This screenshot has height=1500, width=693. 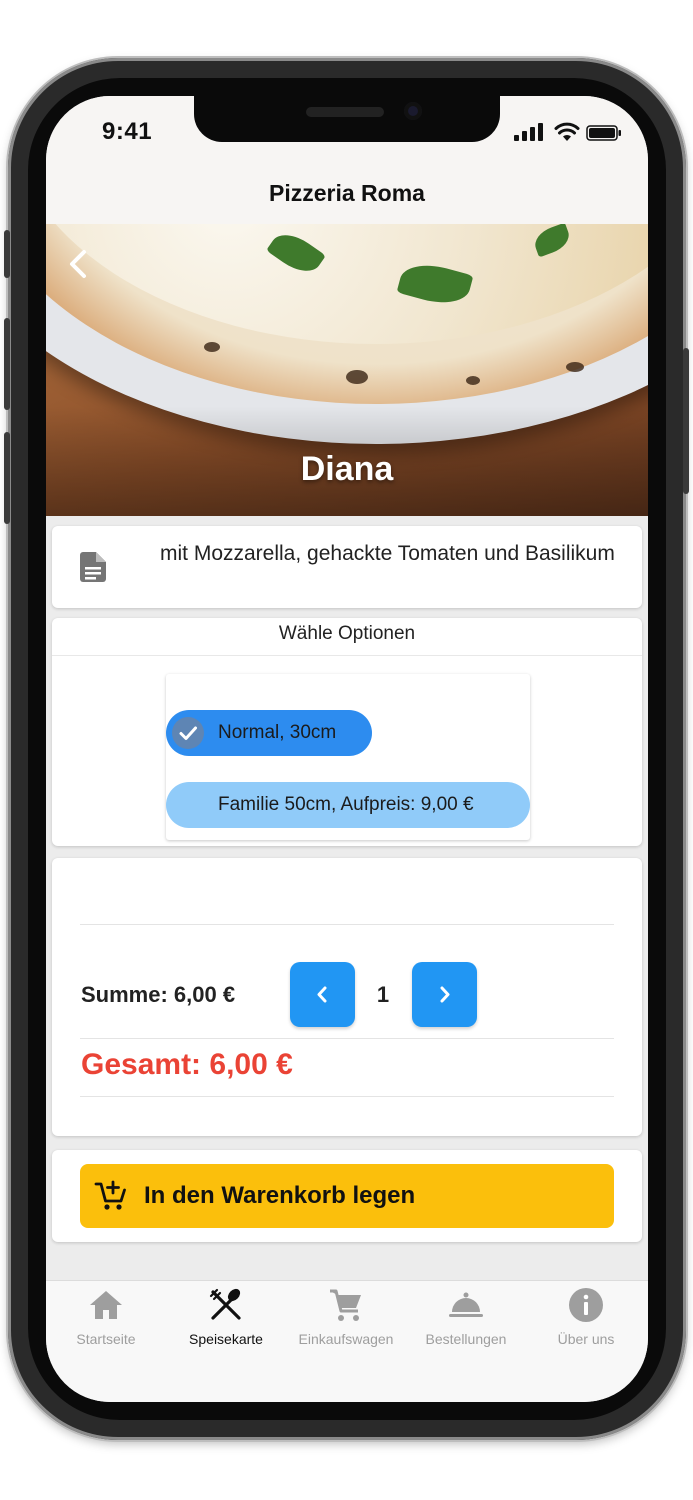 I want to click on add-to-cart-label: In den Warenkorb legen, so click(x=280, y=1195).